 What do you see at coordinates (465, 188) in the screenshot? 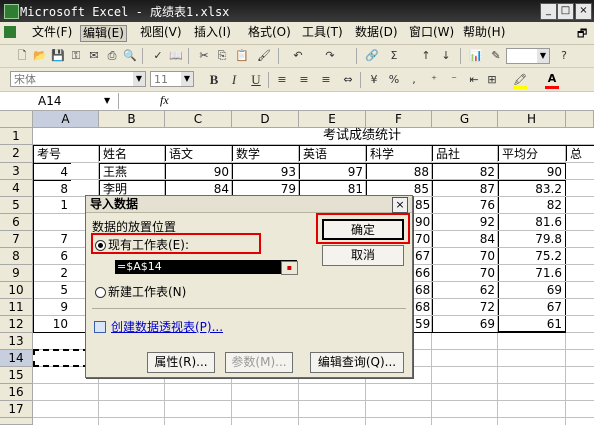
I see `cell-g4: 87` at bounding box center [465, 188].